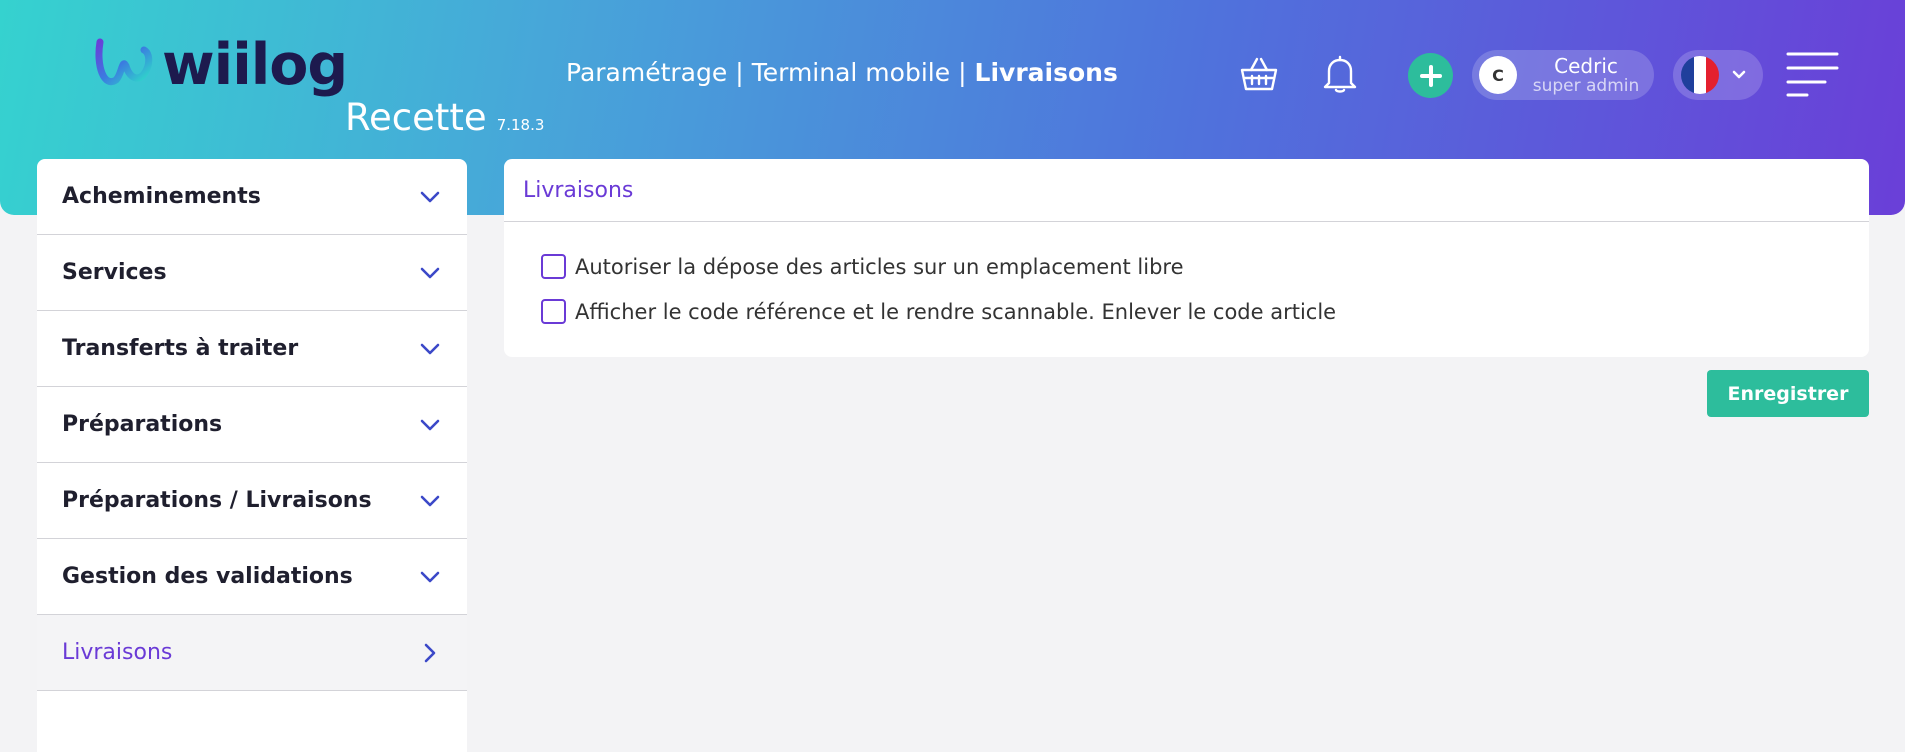 The width and height of the screenshot is (1905, 752). Describe the element at coordinates (217, 500) in the screenshot. I see `sidebar-item-label: Préparations / Livraisons` at that location.